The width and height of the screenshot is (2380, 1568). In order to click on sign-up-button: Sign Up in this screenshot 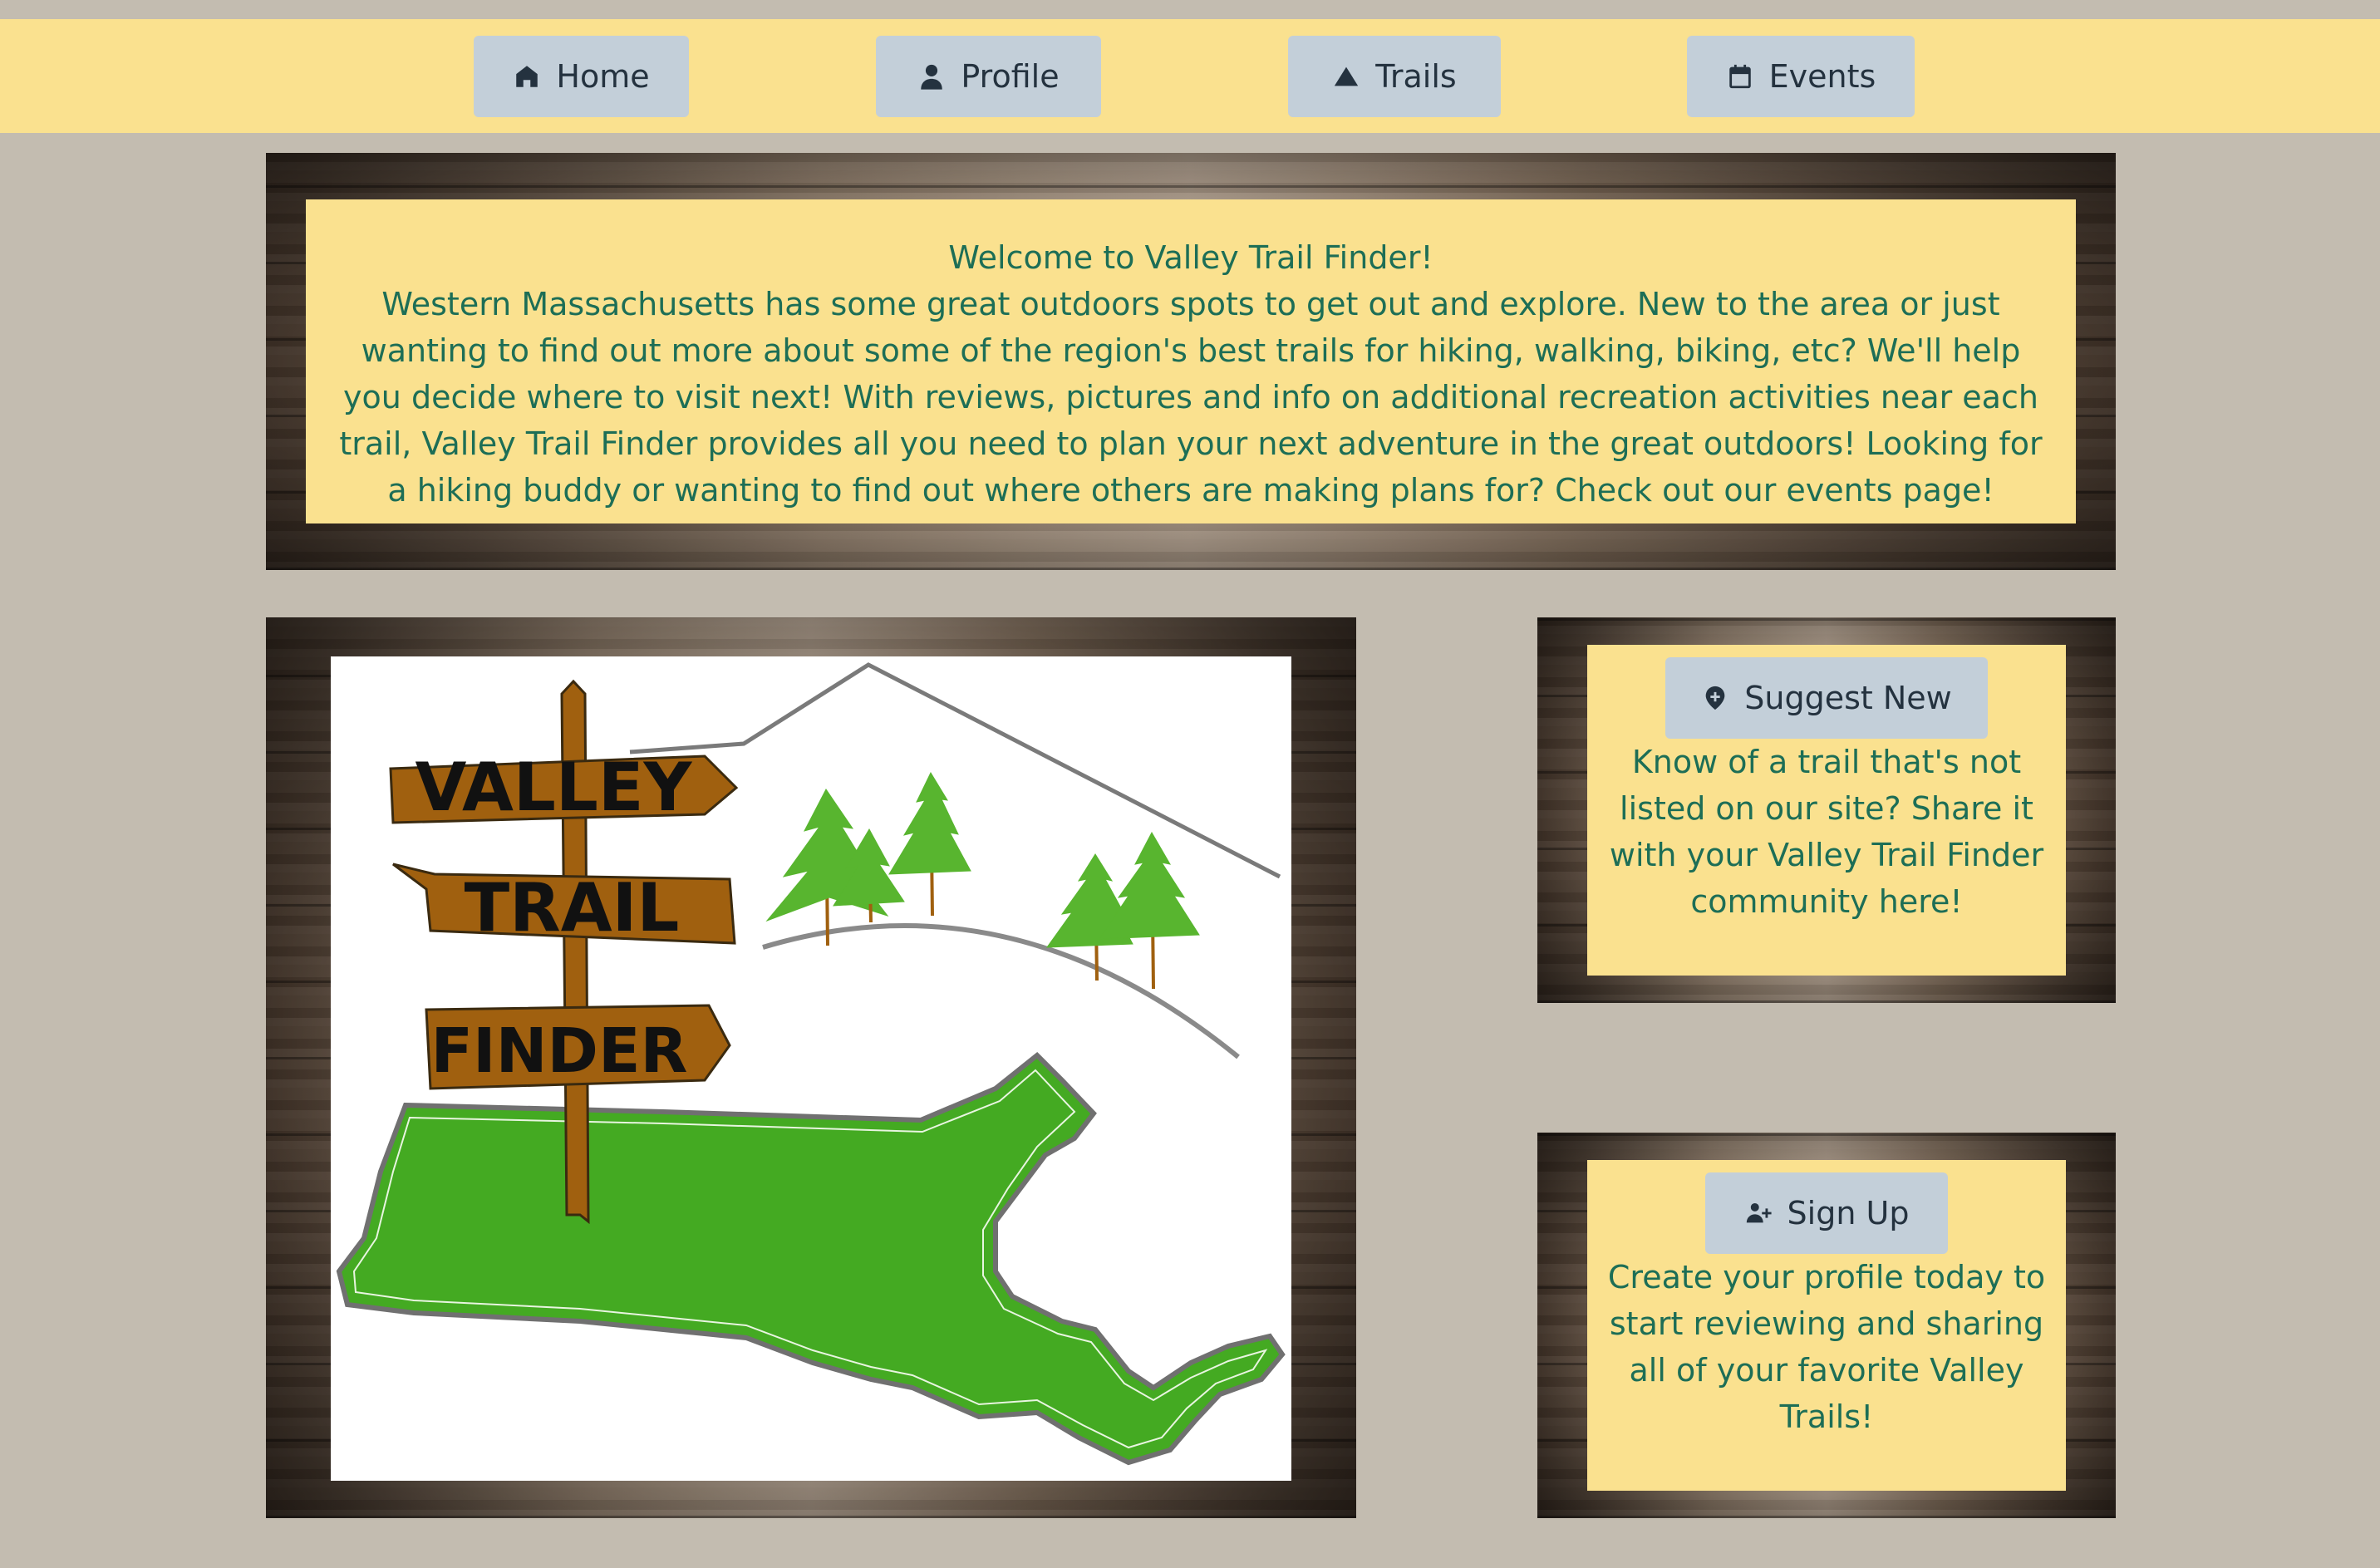, I will do `click(1826, 1213)`.